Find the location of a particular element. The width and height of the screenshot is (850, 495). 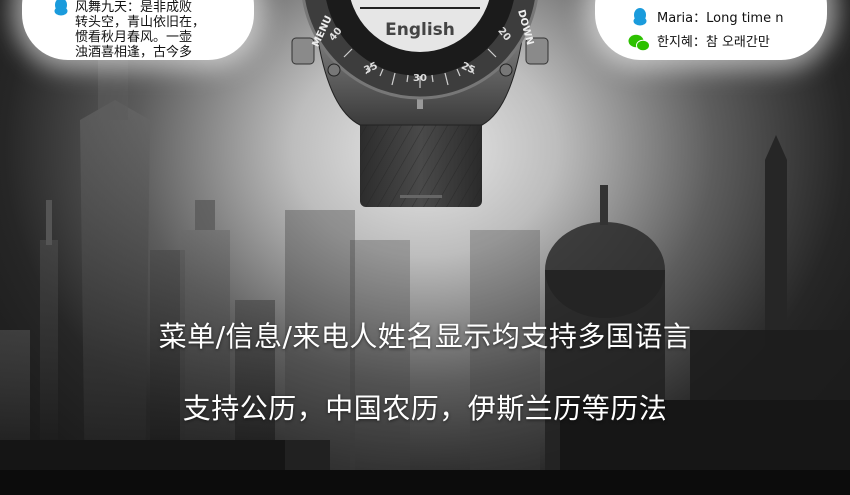

caption-calendar-support: 支持公历，中国农历，伊斯兰历等历法 is located at coordinates (425, 408).